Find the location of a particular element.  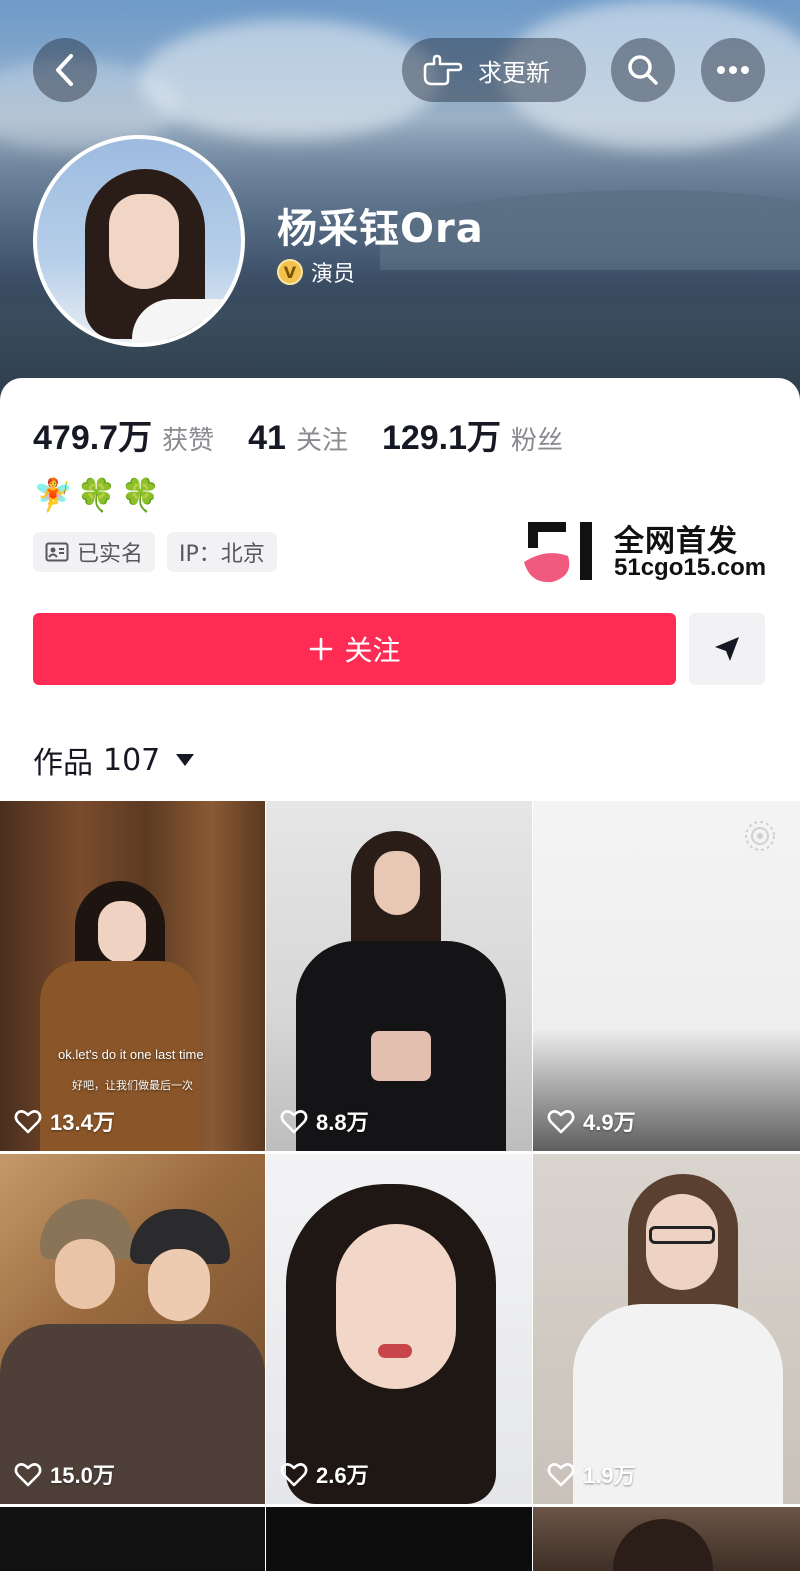

verified-realname-label: 已实名 is located at coordinates (110, 554).